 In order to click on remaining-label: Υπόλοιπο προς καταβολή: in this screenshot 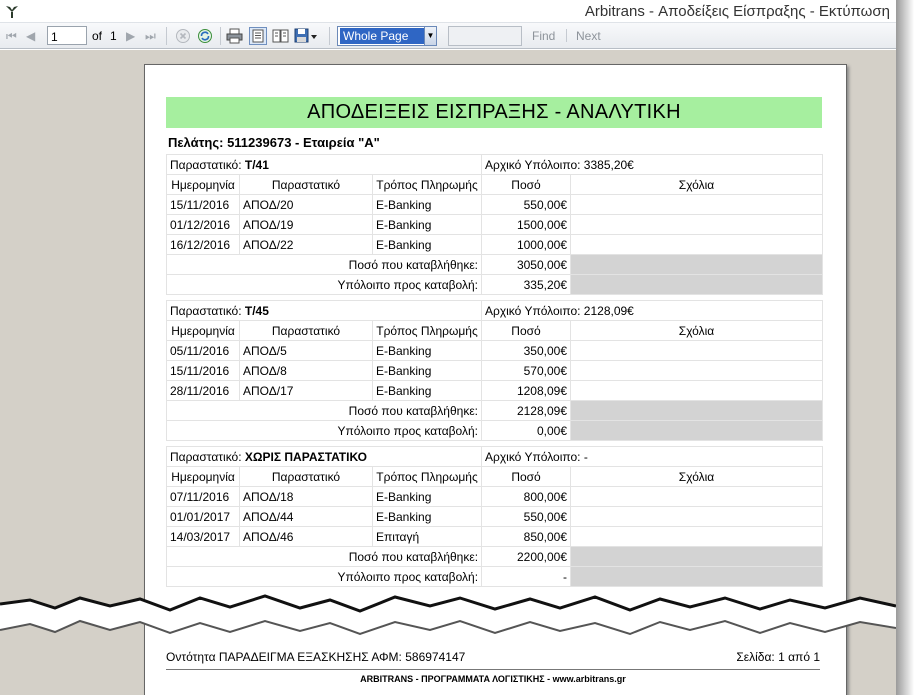, I will do `click(324, 576)`.